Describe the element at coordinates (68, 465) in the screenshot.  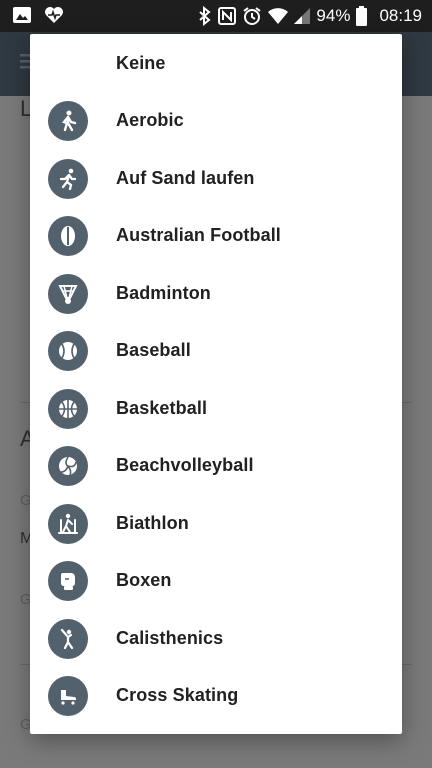
I see `volleyball-icon` at that location.